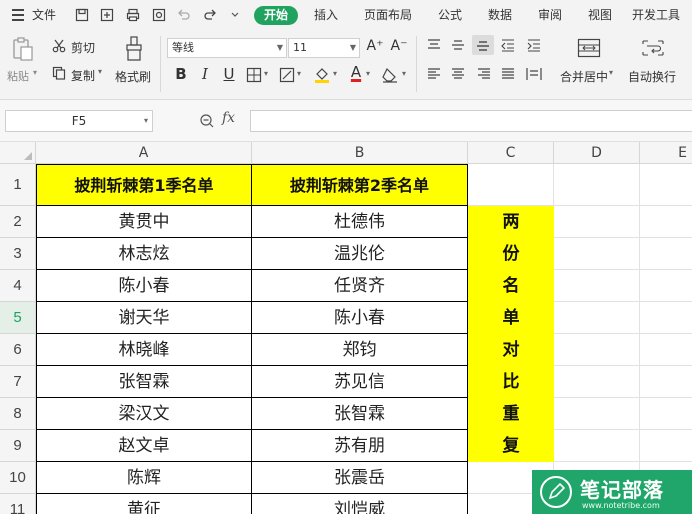 The image size is (692, 514). Describe the element at coordinates (335, 73) in the screenshot. I see `fill-color-dropdown-icon: ▾` at that location.